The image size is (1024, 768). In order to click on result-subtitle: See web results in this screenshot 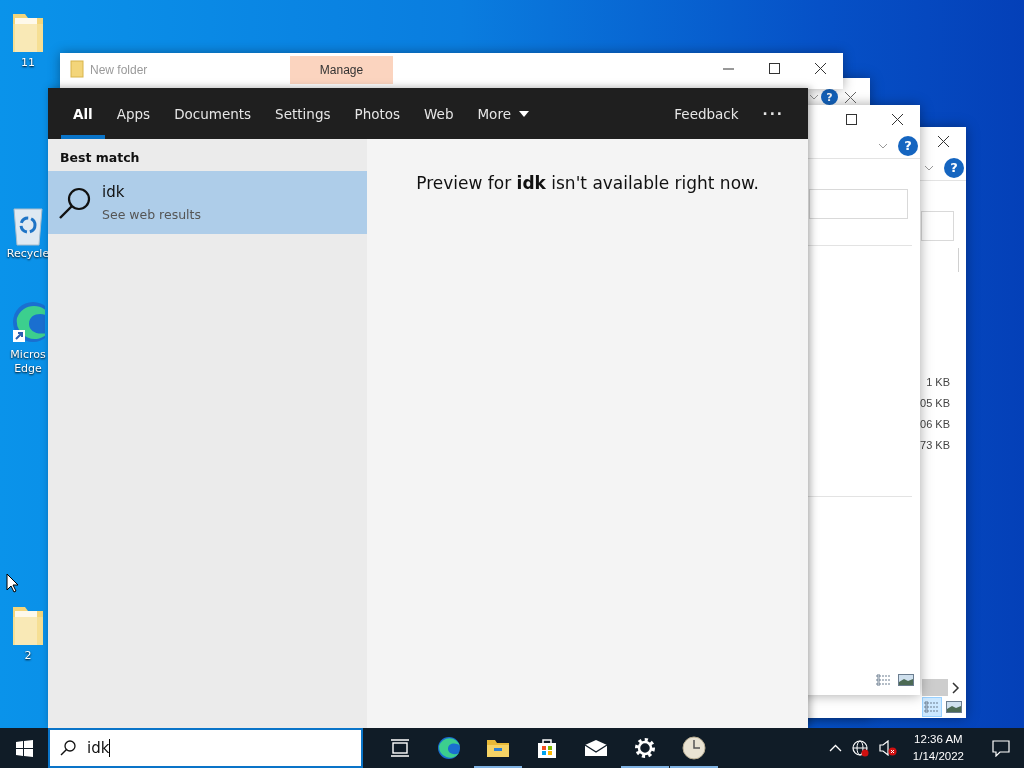, I will do `click(151, 214)`.